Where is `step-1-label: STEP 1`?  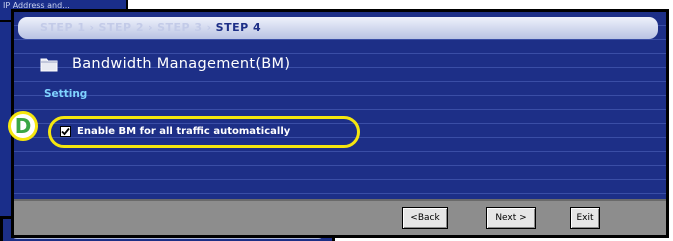
step-1-label: STEP 1 is located at coordinates (63, 27).